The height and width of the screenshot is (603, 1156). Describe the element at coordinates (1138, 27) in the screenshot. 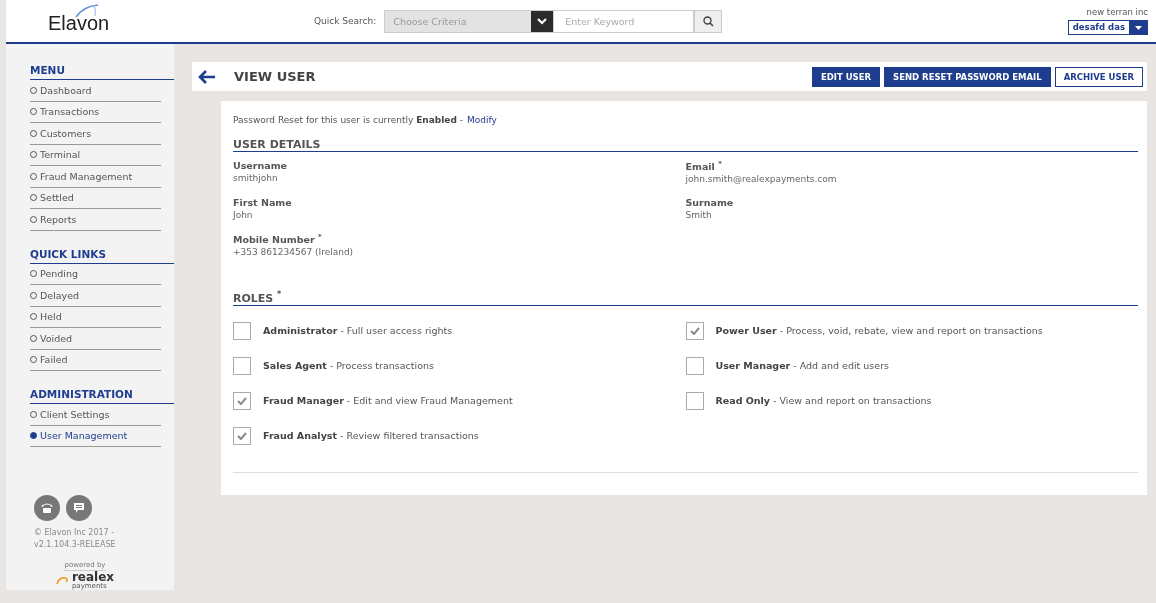

I see `caret-icon` at that location.